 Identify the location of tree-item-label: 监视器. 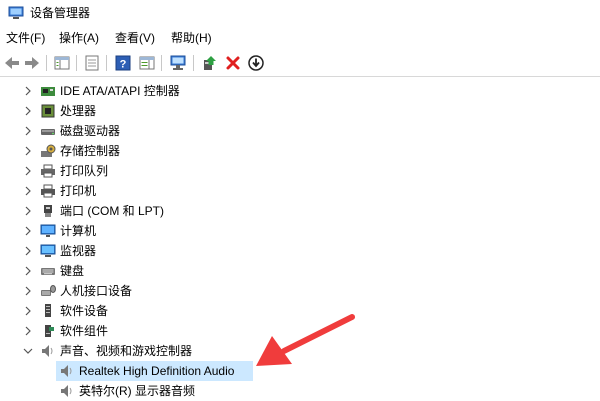
(78, 251).